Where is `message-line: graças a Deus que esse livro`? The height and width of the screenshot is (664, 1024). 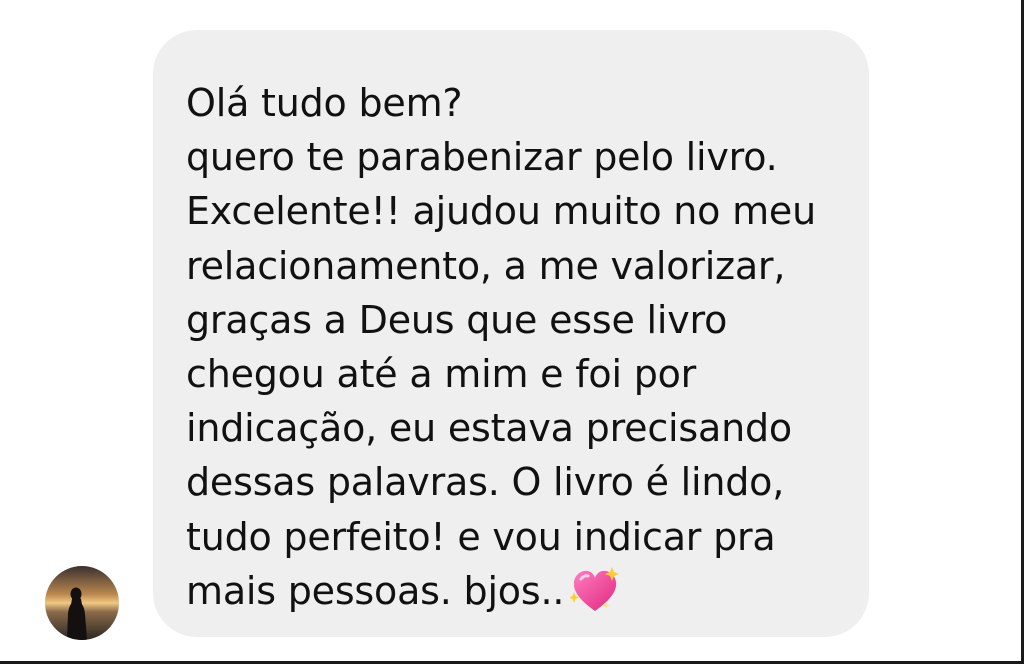 message-line: graças a Deus que esse livro is located at coordinates (457, 319).